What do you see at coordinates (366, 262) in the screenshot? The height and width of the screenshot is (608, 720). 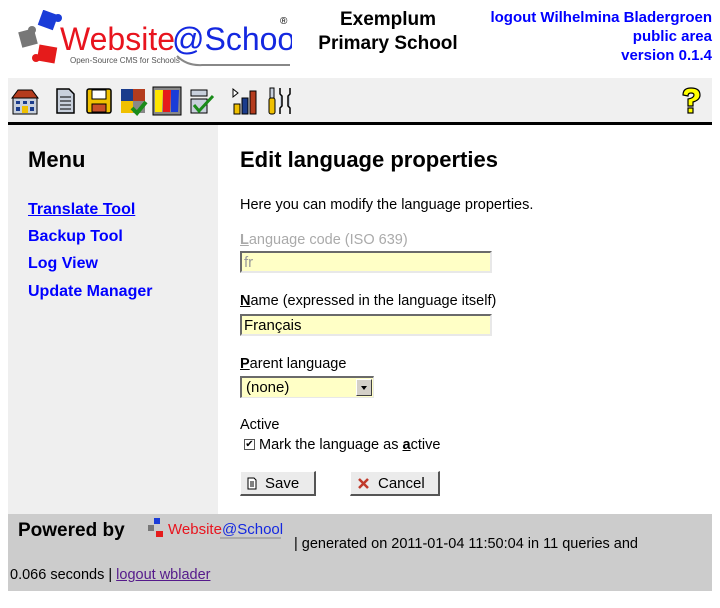 I see `language-code-input` at bounding box center [366, 262].